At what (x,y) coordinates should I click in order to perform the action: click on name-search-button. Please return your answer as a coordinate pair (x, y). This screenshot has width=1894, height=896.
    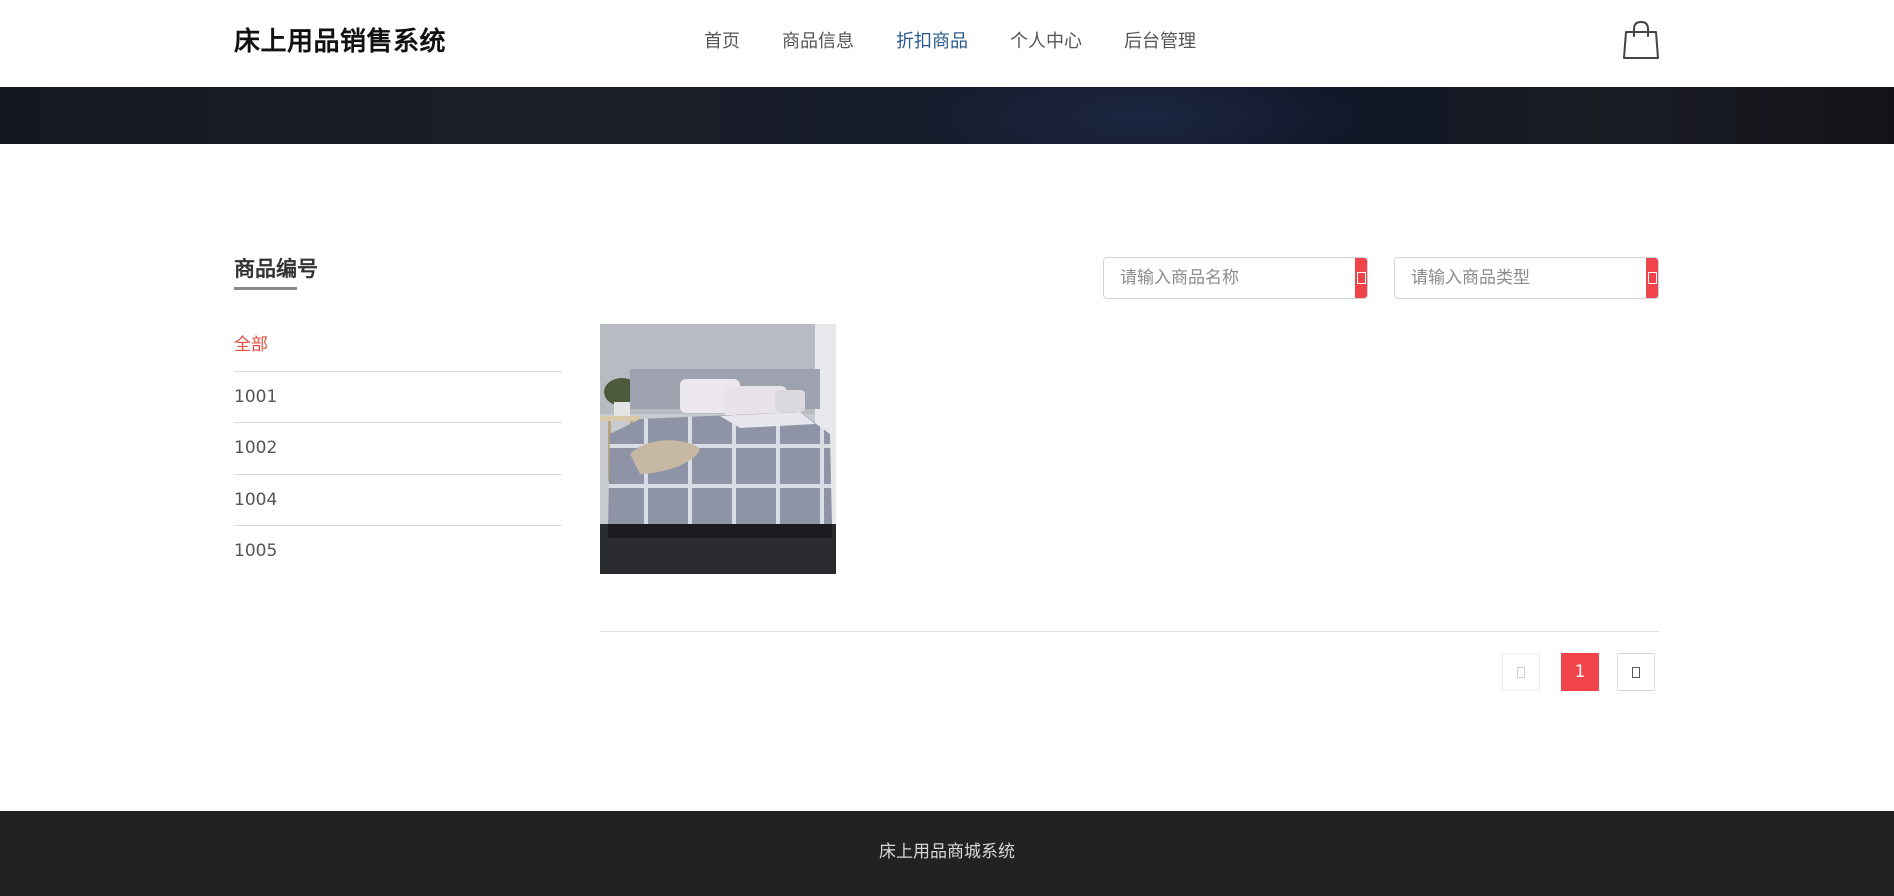
    Looking at the image, I should click on (1361, 278).